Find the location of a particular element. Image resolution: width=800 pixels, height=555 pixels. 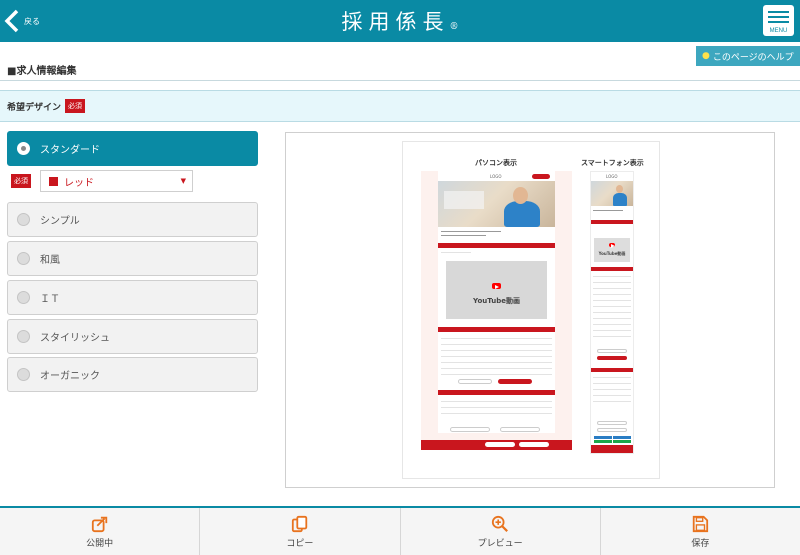

option-label: 和風 is located at coordinates (50, 260).